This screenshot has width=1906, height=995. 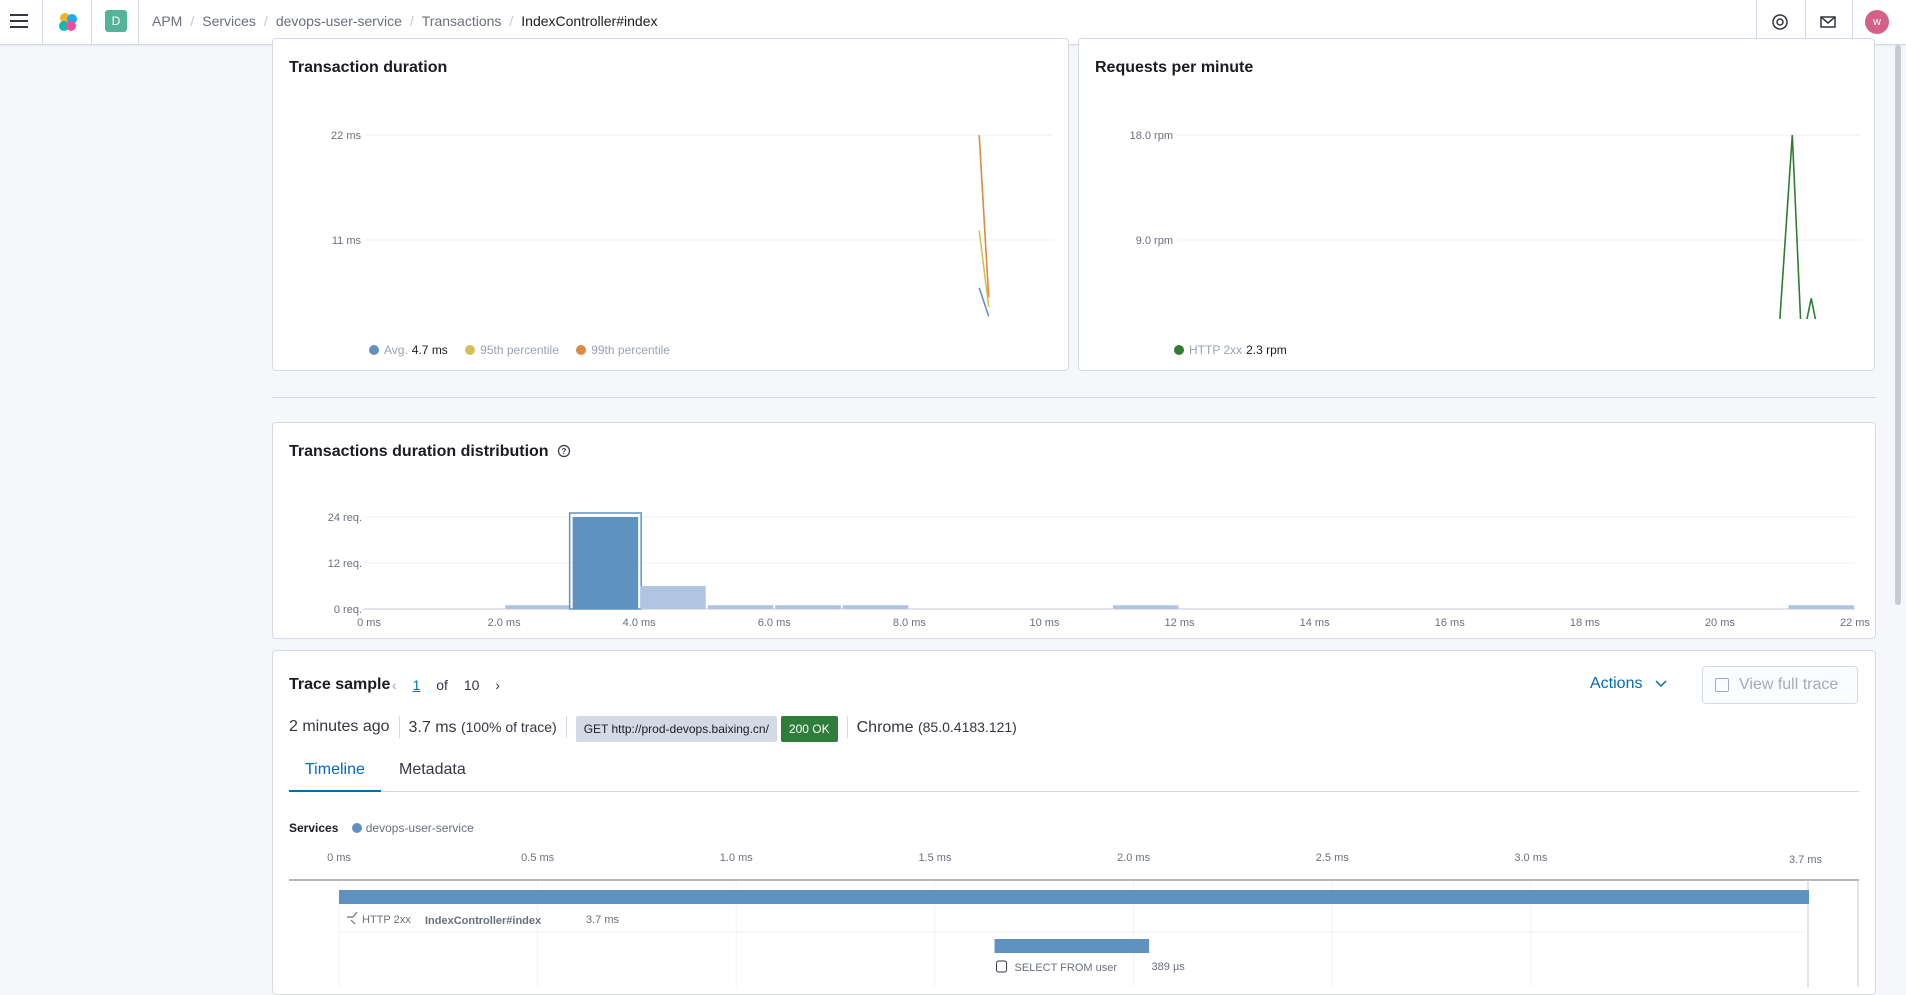 I want to click on x-tick-label: 20 ms, so click(x=1720, y=623).